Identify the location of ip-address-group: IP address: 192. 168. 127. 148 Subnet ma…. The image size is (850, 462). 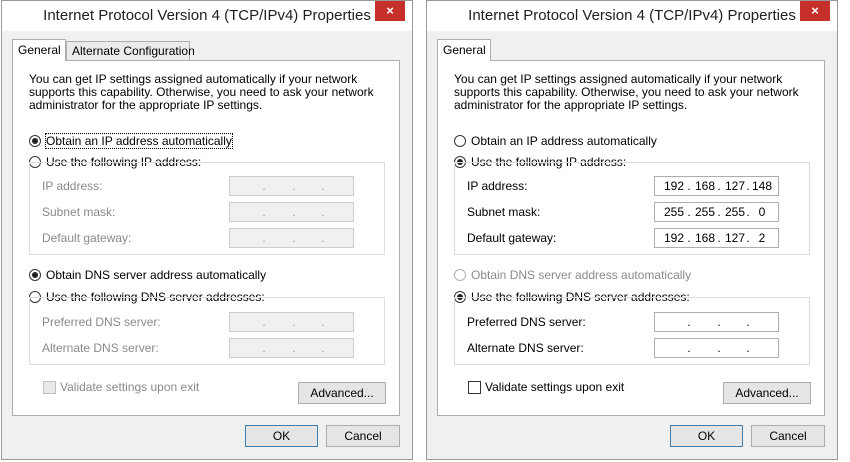
(632, 208).